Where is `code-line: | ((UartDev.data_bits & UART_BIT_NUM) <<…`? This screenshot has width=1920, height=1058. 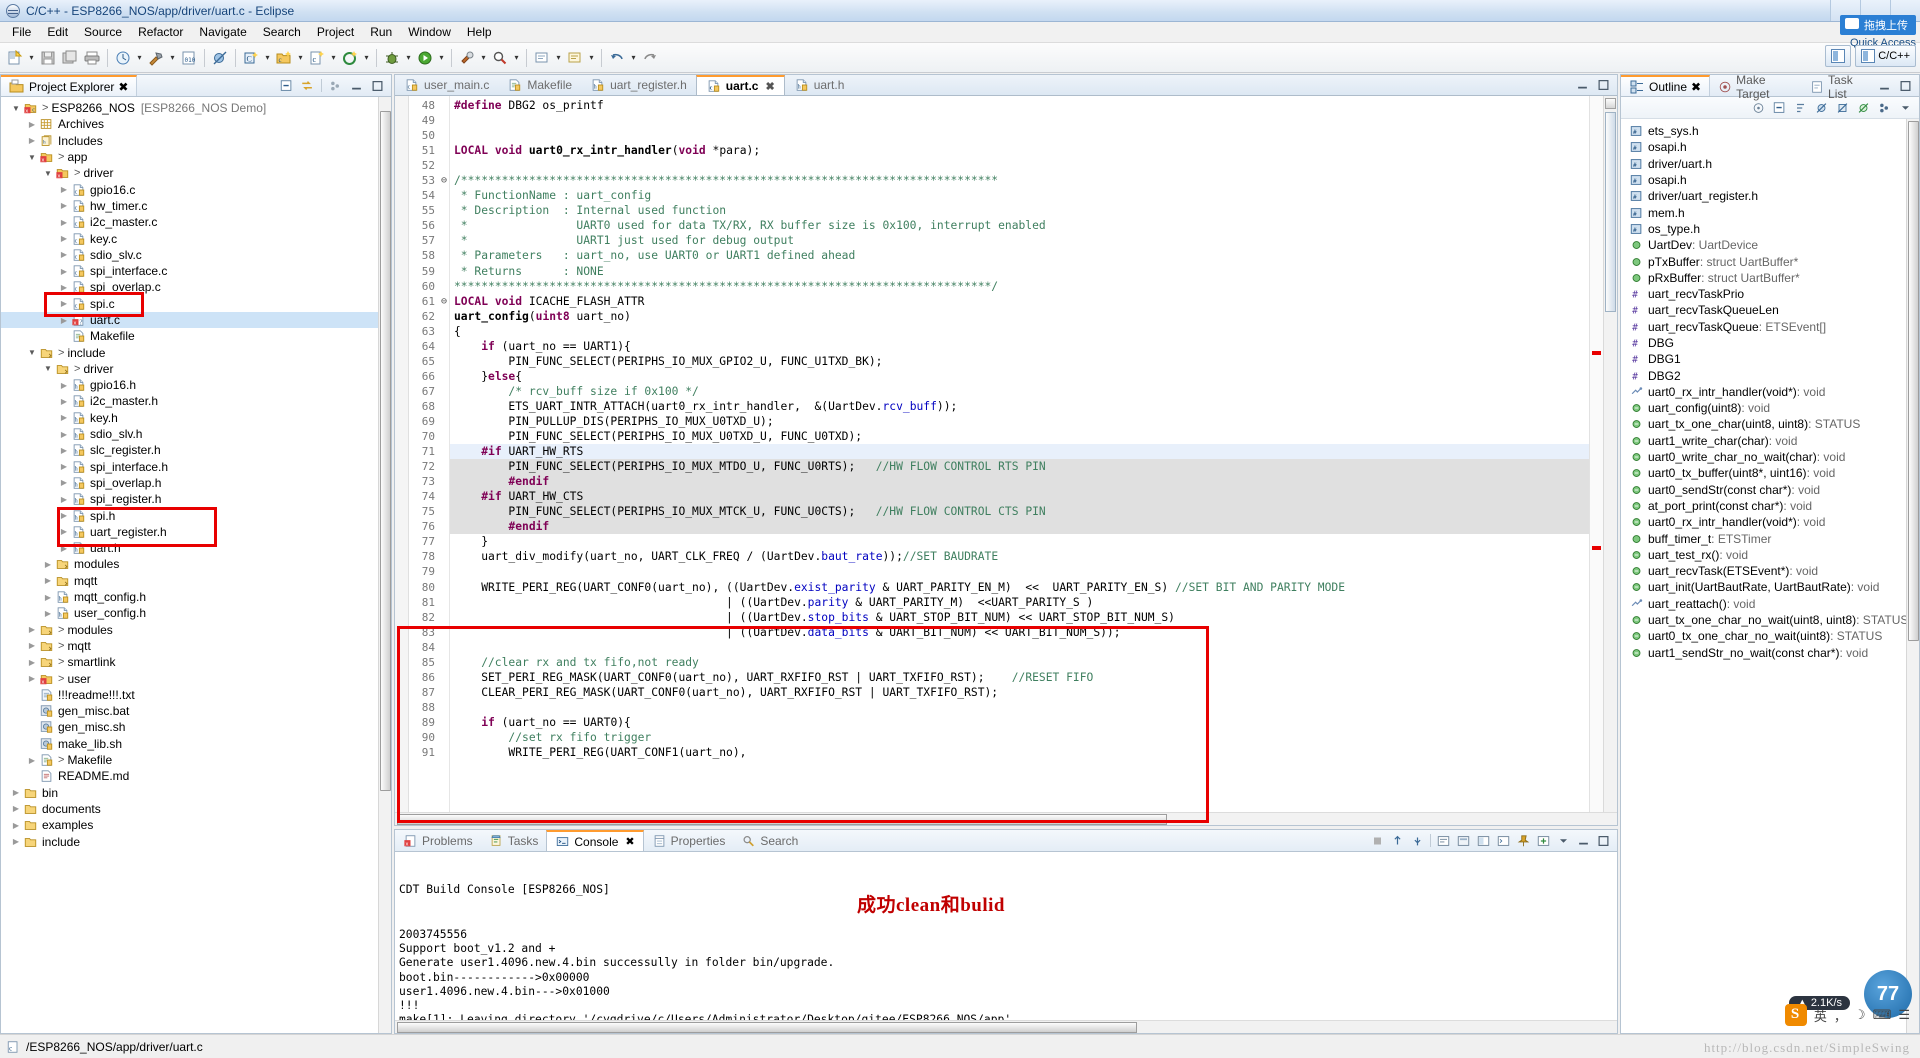
code-line: | ((UartDev.data_bits & UART_BIT_NUM) <<… is located at coordinates (1019, 632).